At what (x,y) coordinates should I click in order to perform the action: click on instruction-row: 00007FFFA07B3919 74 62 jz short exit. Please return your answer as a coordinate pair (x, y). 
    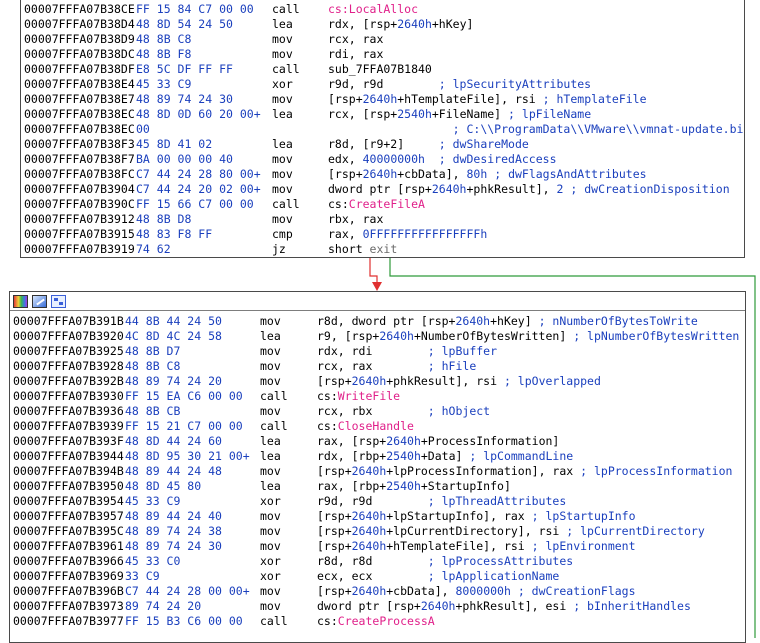
    Looking at the image, I should click on (384, 249).